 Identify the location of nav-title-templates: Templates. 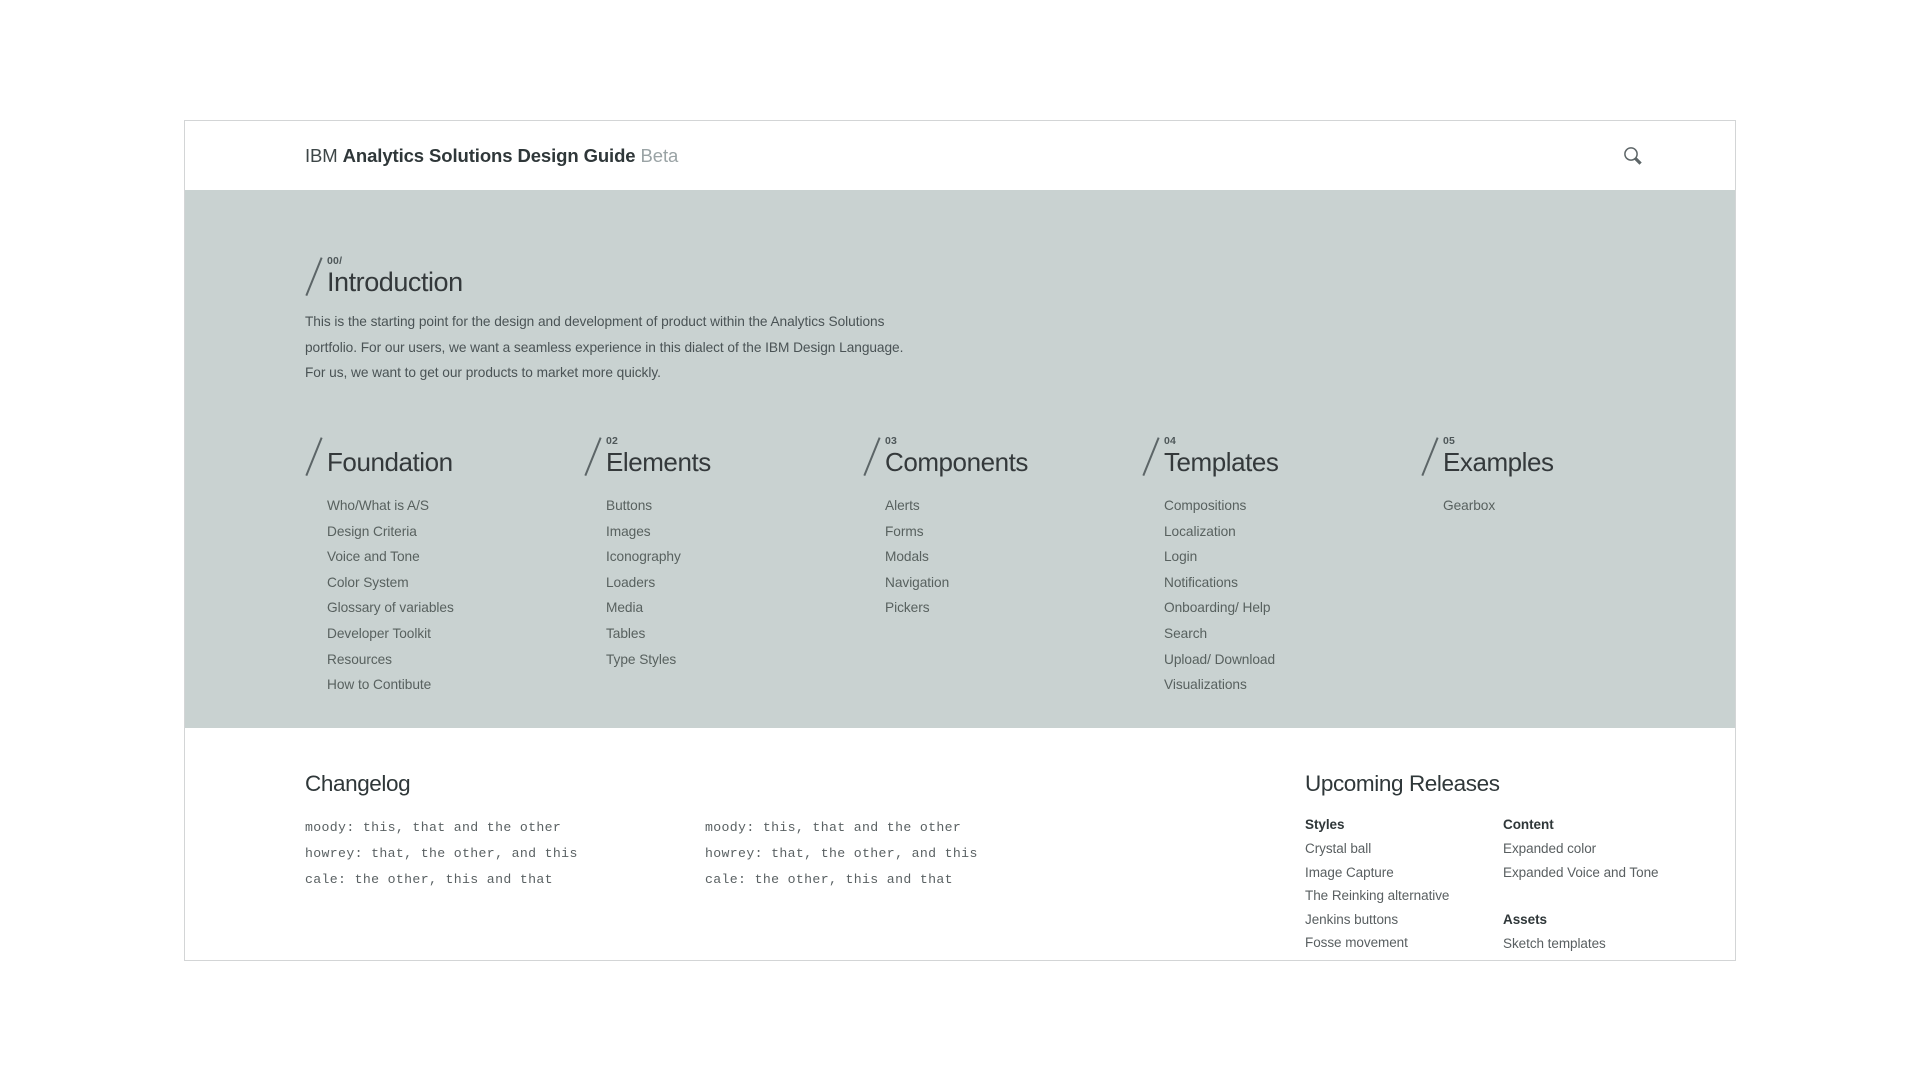
(1221, 462).